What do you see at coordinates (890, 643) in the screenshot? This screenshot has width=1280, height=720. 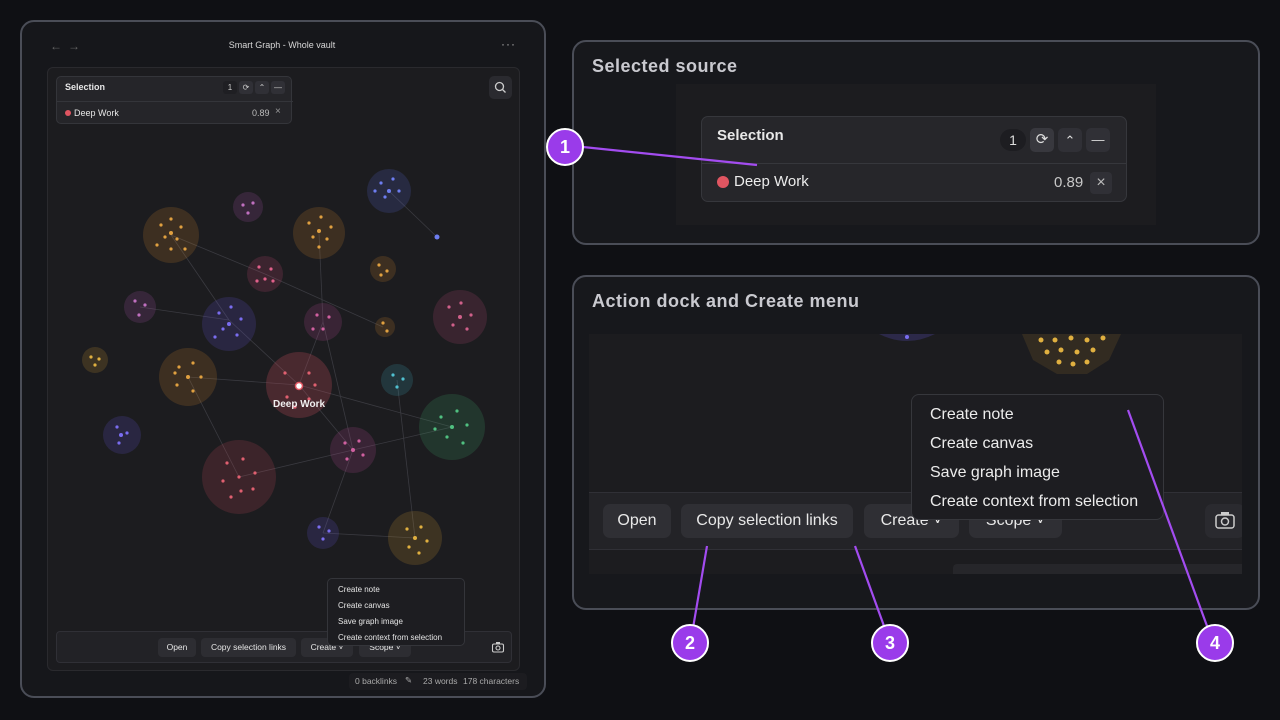 I see `annotation-badge-3: 3` at bounding box center [890, 643].